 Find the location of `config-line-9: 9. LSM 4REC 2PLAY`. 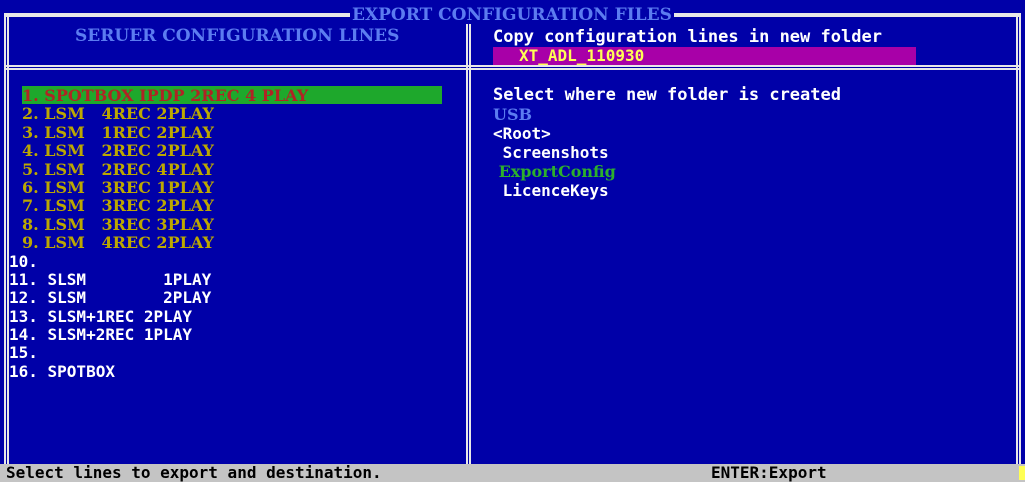

config-line-9: 9. LSM 4REC 2PLAY is located at coordinates (243, 242).